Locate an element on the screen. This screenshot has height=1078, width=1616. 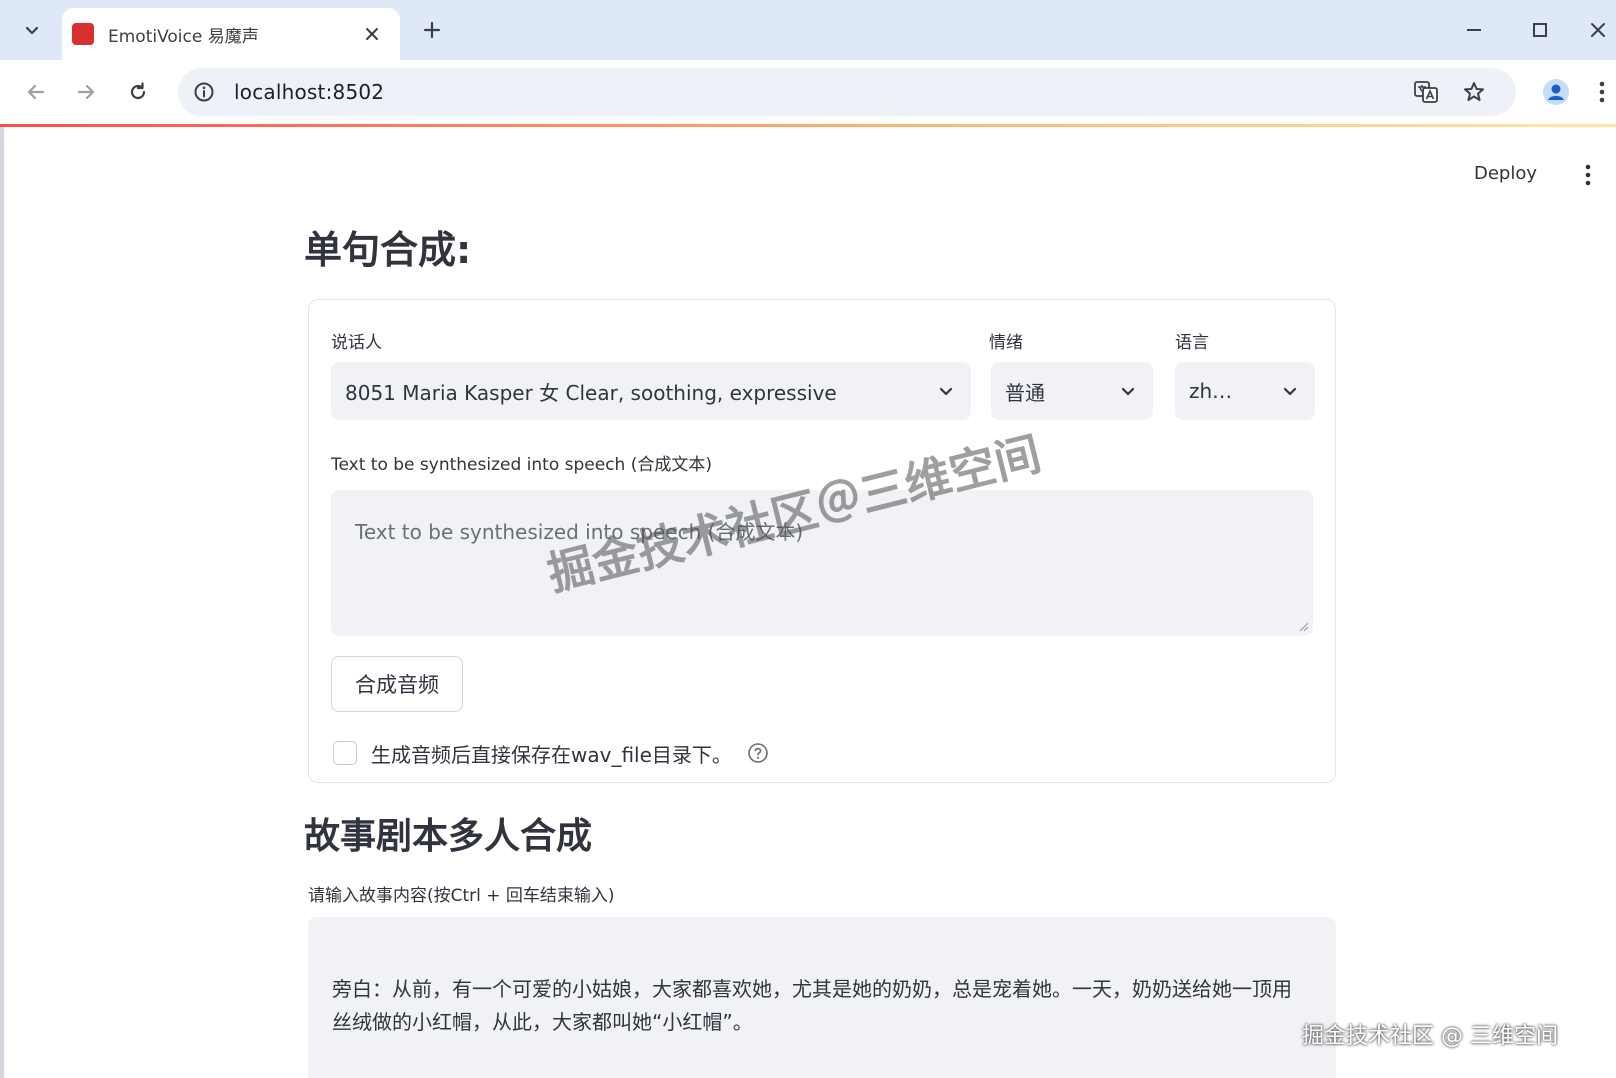
url-text: localhost:8502 is located at coordinates (309, 92).